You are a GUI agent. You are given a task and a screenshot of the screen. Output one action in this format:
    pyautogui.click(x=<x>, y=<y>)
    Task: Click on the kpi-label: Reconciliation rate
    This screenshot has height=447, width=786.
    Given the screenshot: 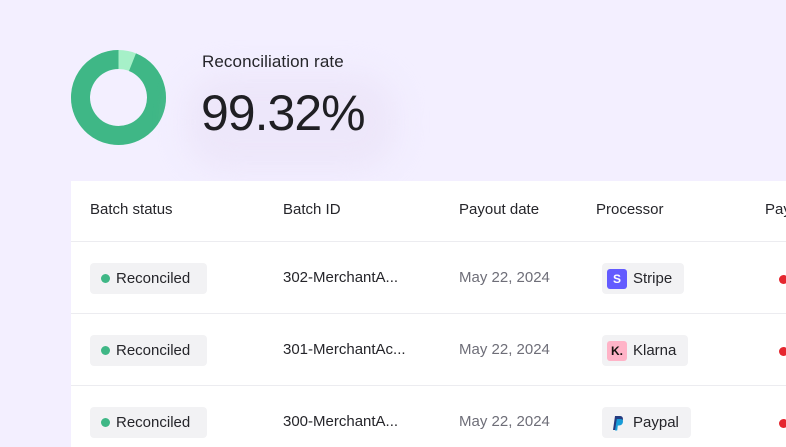 What is the action you would take?
    pyautogui.click(x=273, y=61)
    